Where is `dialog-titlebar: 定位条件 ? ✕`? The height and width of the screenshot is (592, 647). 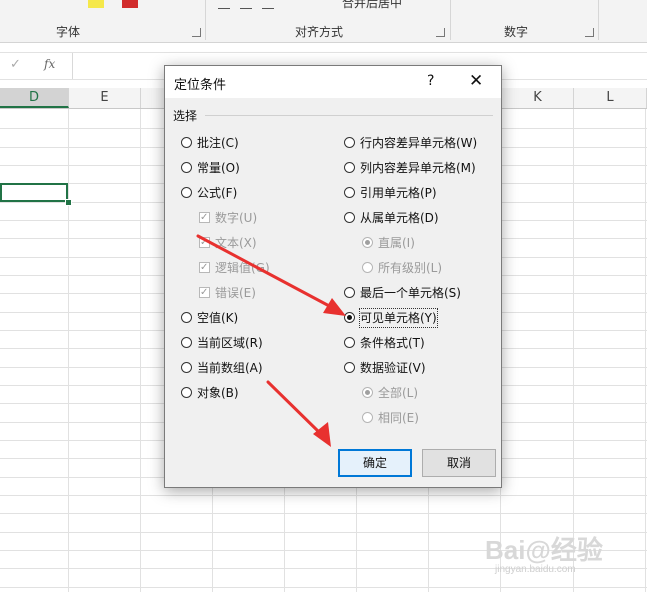 dialog-titlebar: 定位条件 ? ✕ is located at coordinates (333, 82).